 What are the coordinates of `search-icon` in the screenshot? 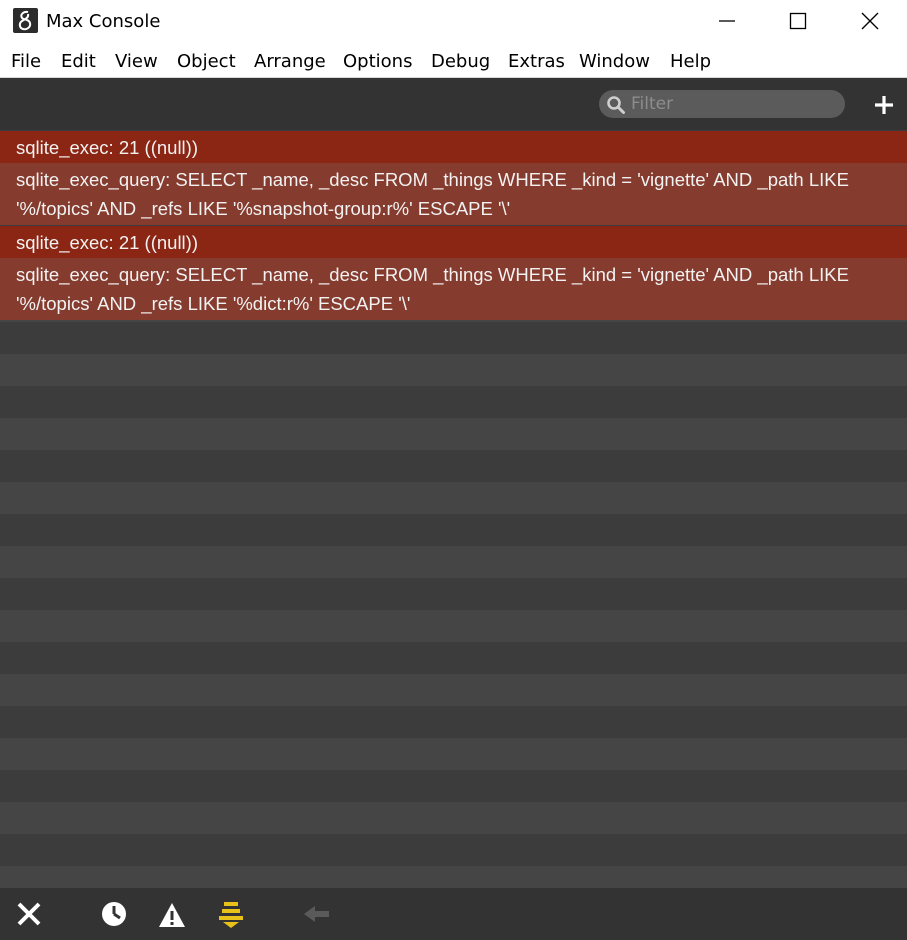 It's located at (616, 105).